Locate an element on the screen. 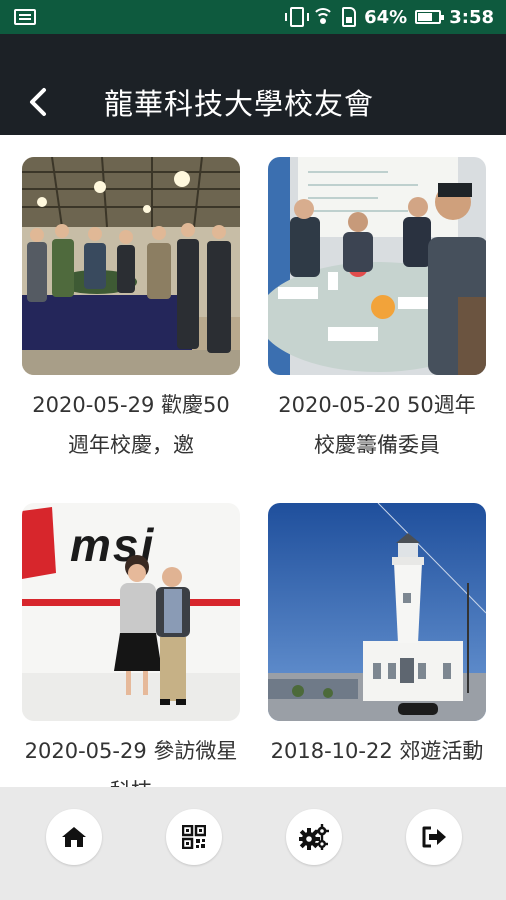 The width and height of the screenshot is (506, 900). battery-icon is located at coordinates (430, 17).